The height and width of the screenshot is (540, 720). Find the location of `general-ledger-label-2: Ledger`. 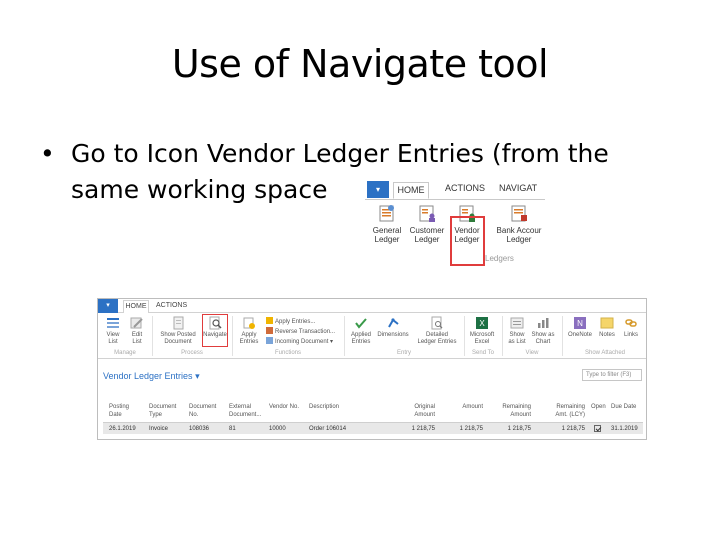

general-ledger-label-2: Ledger is located at coordinates (387, 239).